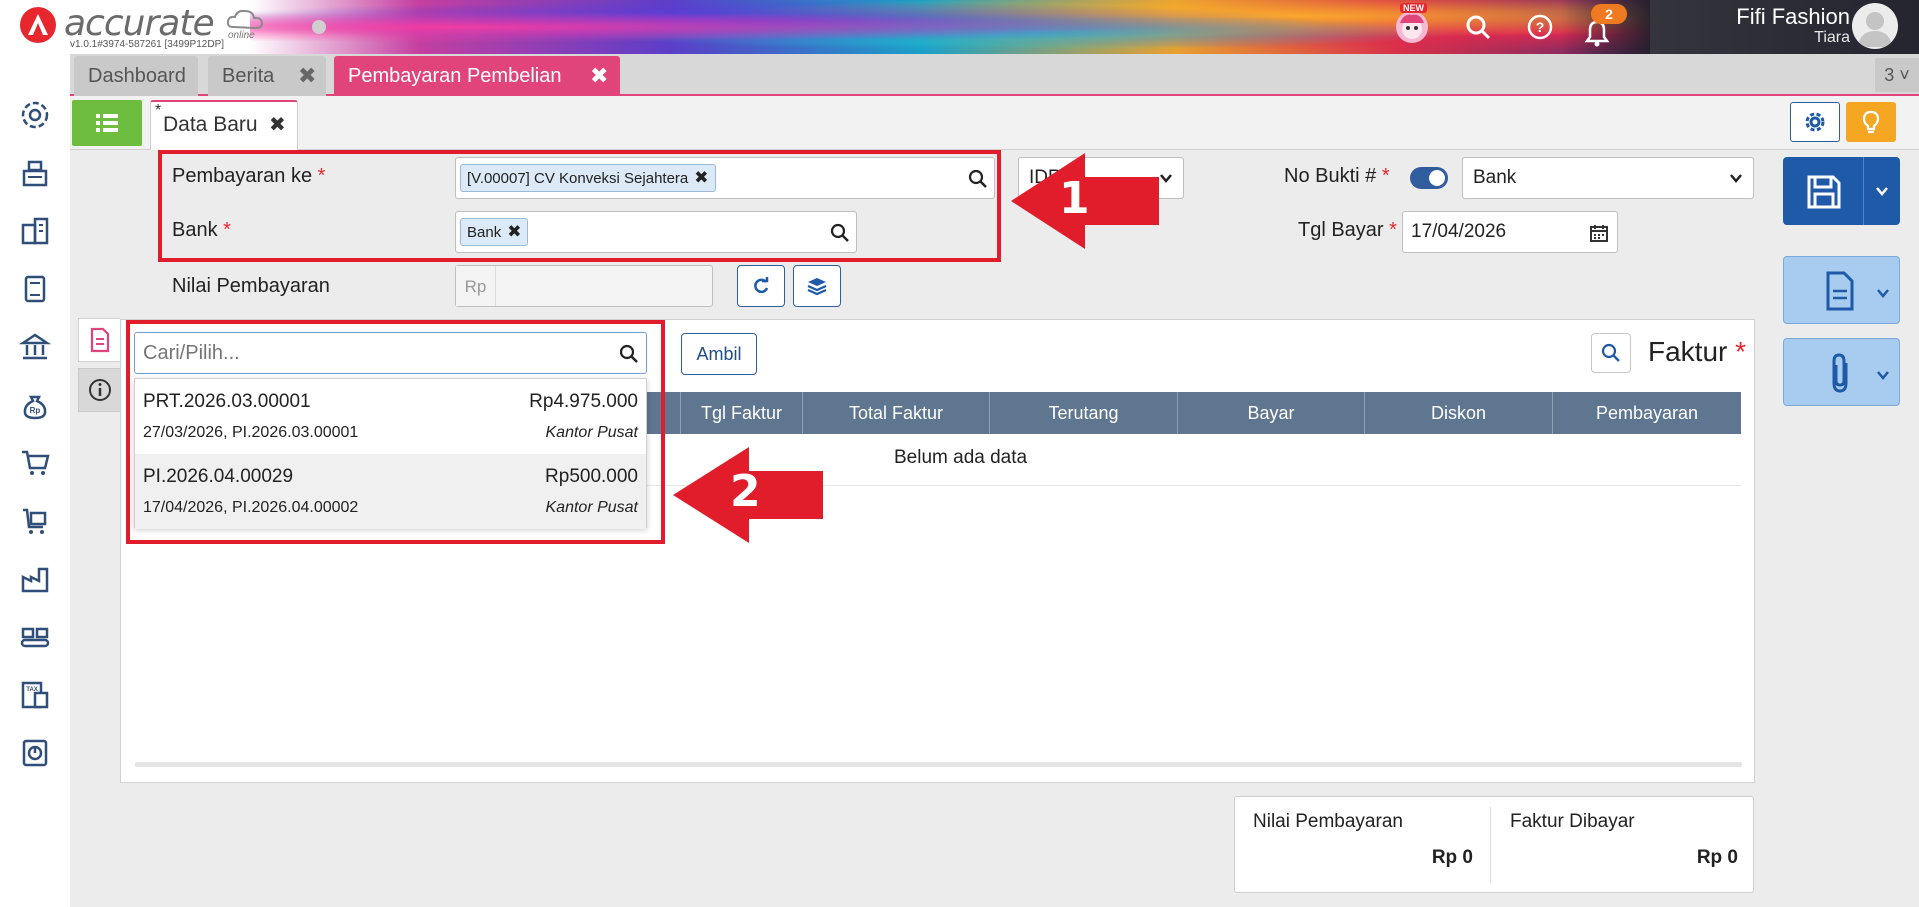 This screenshot has height=907, width=1919. I want to click on help-icon: ?, so click(1540, 27).